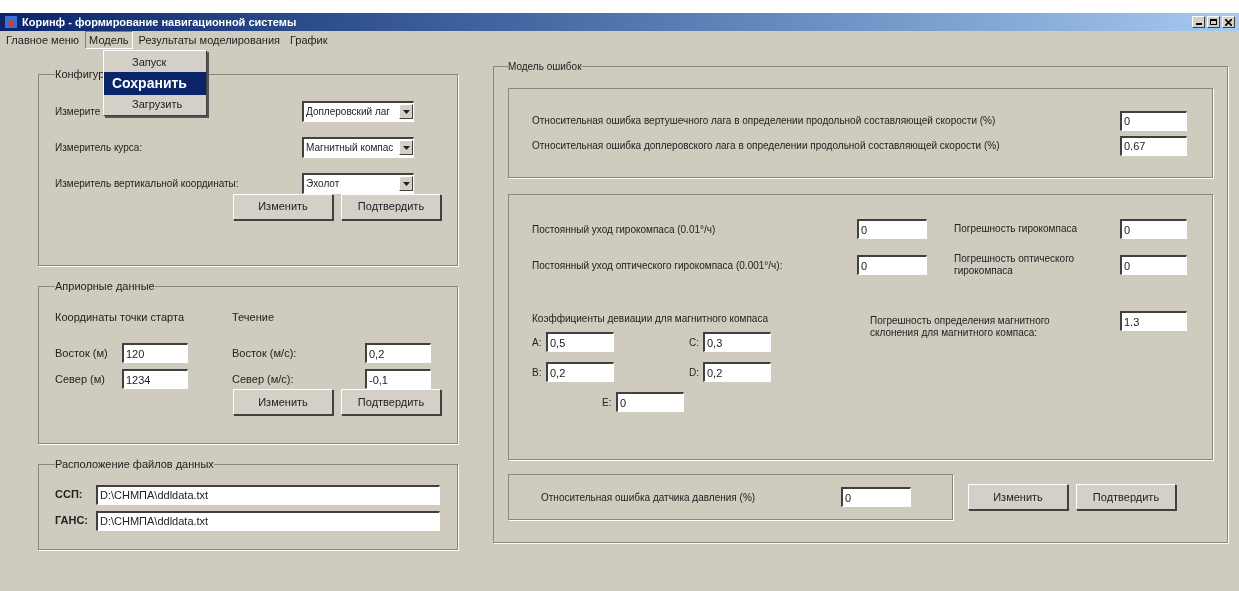  Describe the element at coordinates (72, 521) in the screenshot. I see `field-label: ГАНС:` at that location.